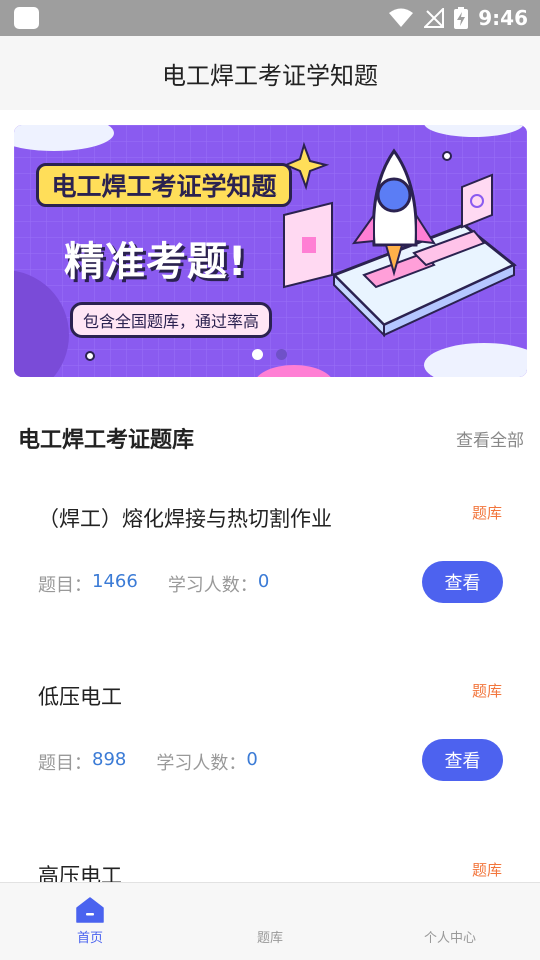 Image resolution: width=540 pixels, height=960 pixels. I want to click on section-title: 电工焊工考证题库, so click(106, 440).